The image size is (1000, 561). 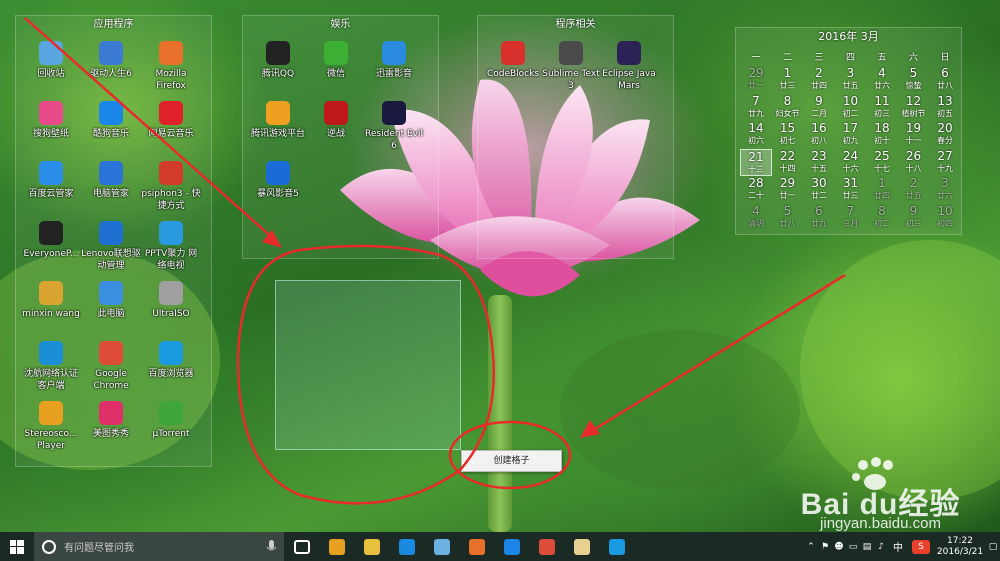 What do you see at coordinates (867, 547) in the screenshot?
I see `network-icon: ▤` at bounding box center [867, 547].